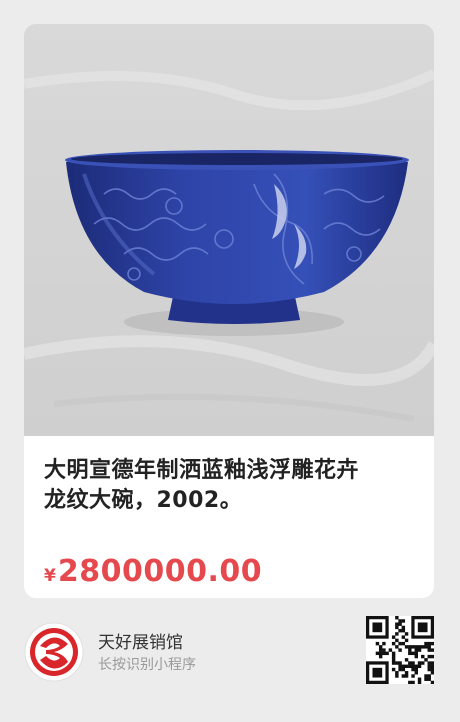  Describe the element at coordinates (160, 571) in the screenshot. I see `price-value: 2800000.00` at that location.